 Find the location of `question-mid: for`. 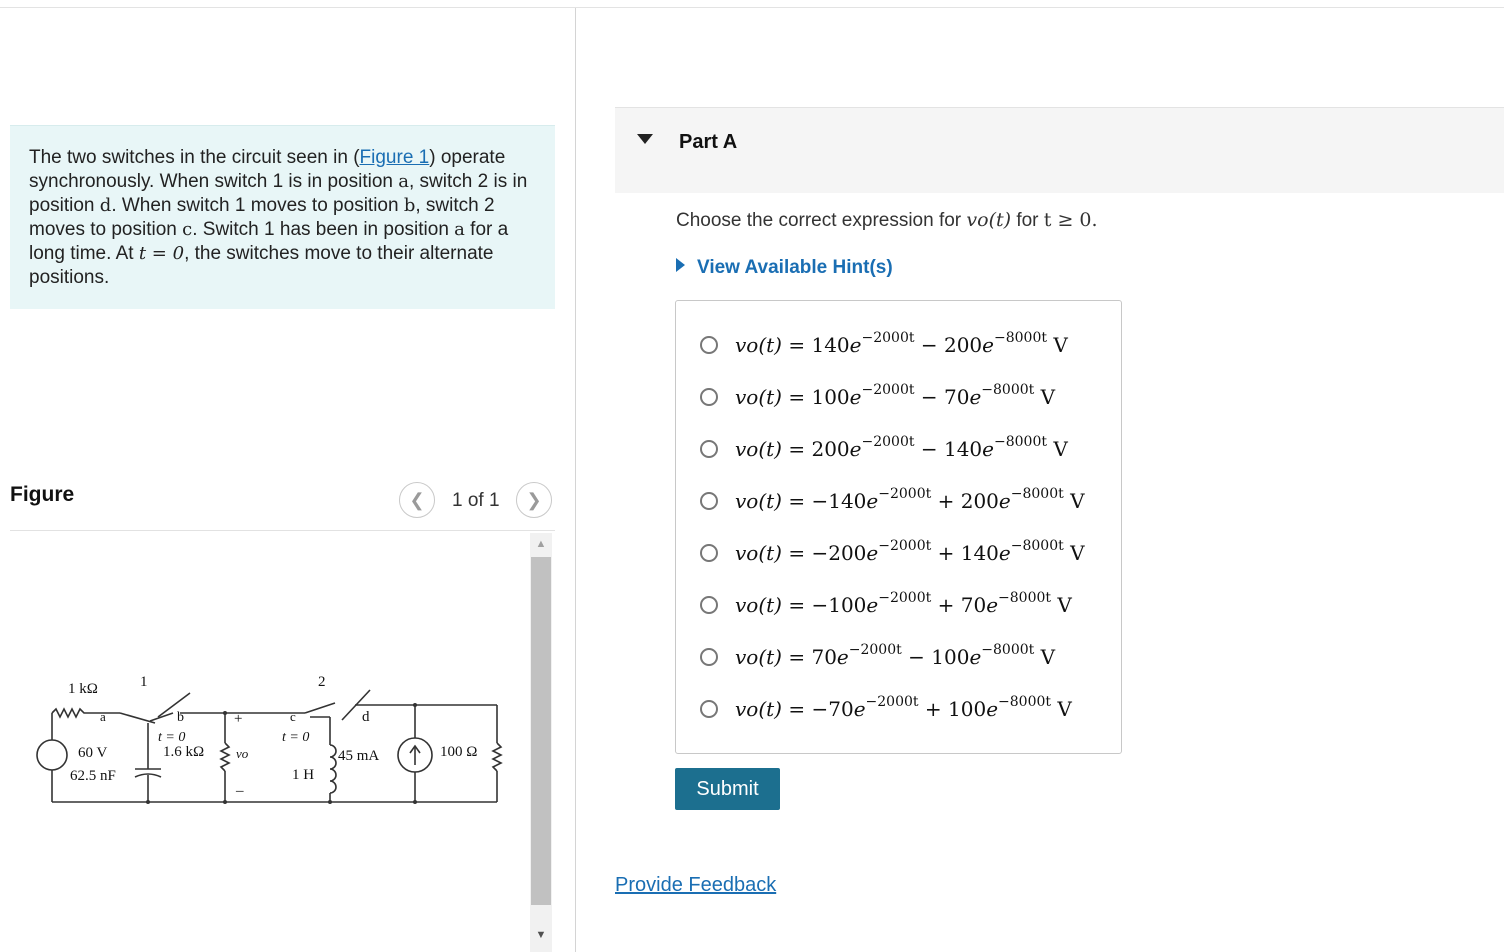

question-mid: for is located at coordinates (1027, 220).